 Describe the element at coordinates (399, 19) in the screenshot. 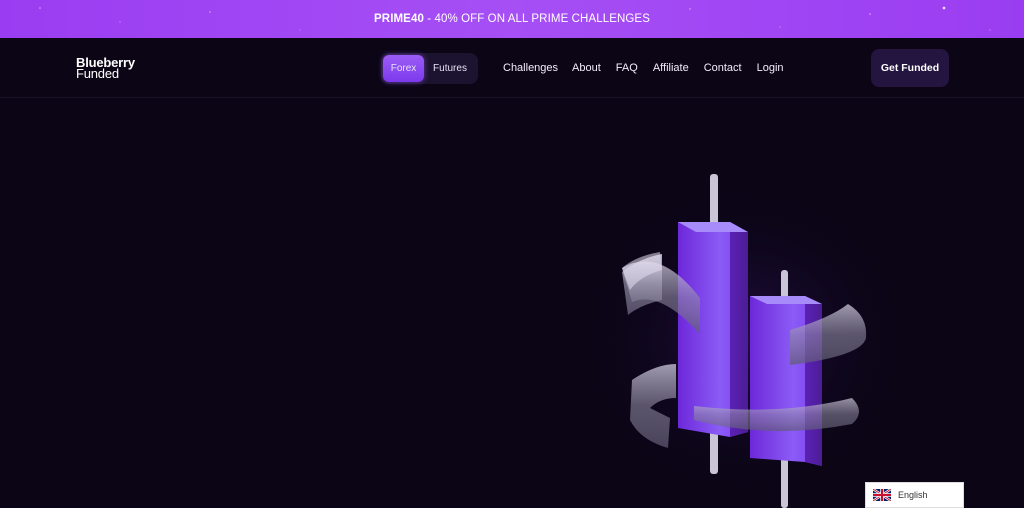

I see `promo-code: PRIME40` at that location.